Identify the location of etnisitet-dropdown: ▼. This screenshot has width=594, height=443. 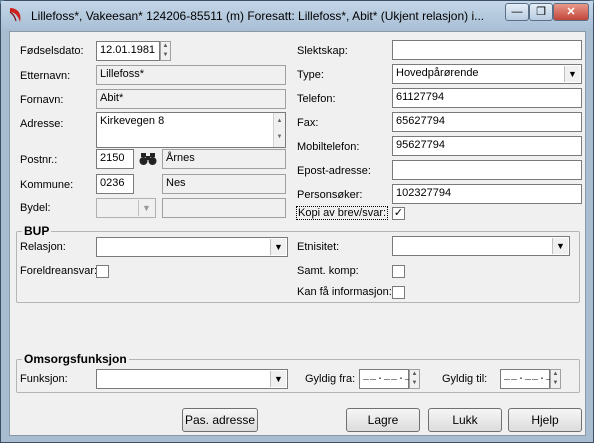
(481, 246).